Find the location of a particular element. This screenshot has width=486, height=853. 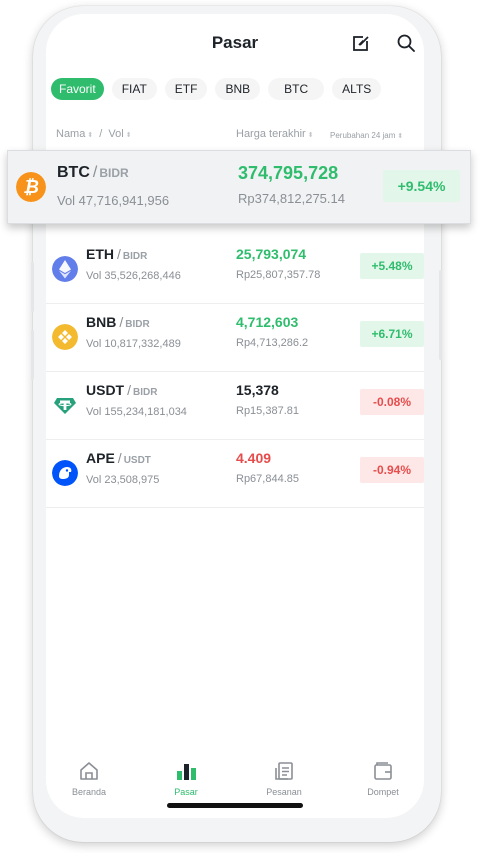

column-header-name: Nama ⬍ / Vol ⬍ is located at coordinates (94, 134).